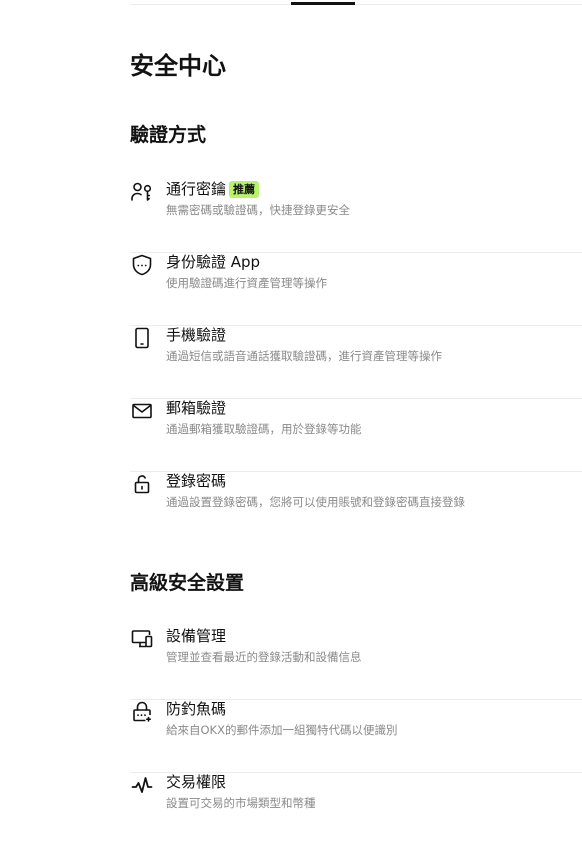 The width and height of the screenshot is (582, 846). What do you see at coordinates (187, 583) in the screenshot?
I see `section-title-advanced: 高級安全設置` at bounding box center [187, 583].